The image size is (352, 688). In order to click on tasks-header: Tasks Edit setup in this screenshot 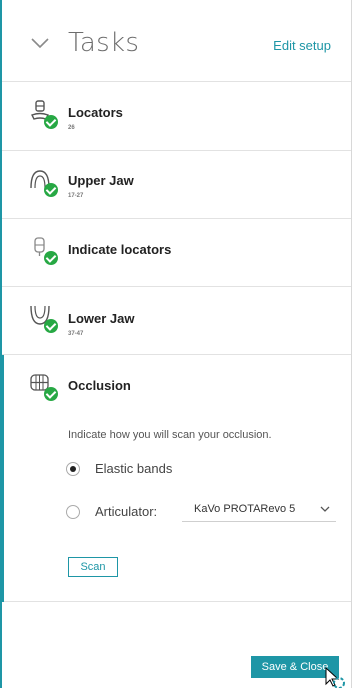, I will do `click(176, 41)`.